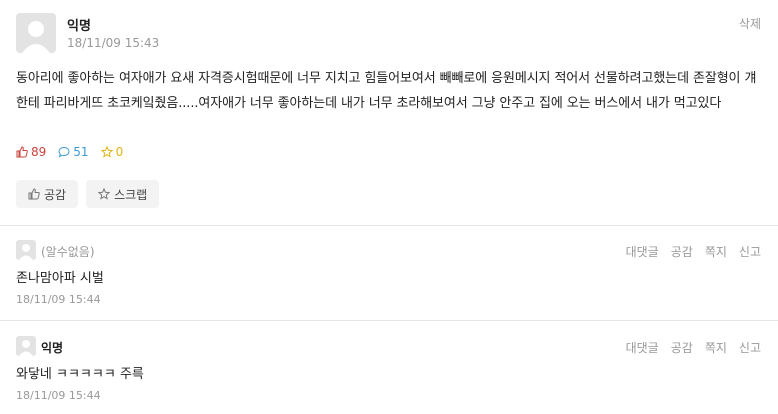  I want to click on like-button: 공감, so click(47, 194).